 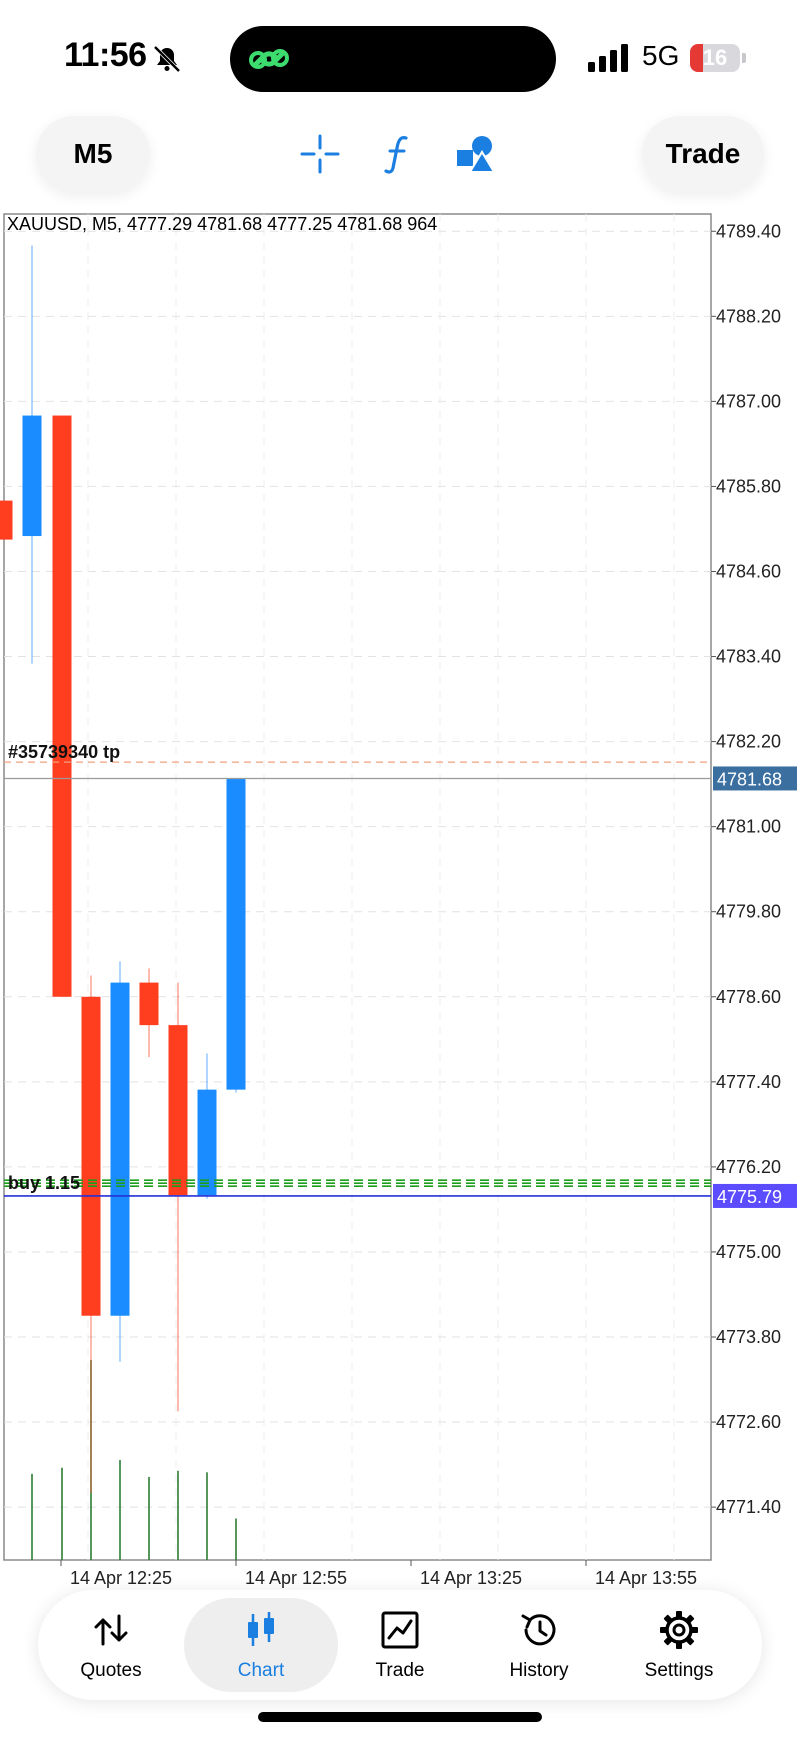 What do you see at coordinates (261, 1670) in the screenshot?
I see `nav-label-chart: Chart` at bounding box center [261, 1670].